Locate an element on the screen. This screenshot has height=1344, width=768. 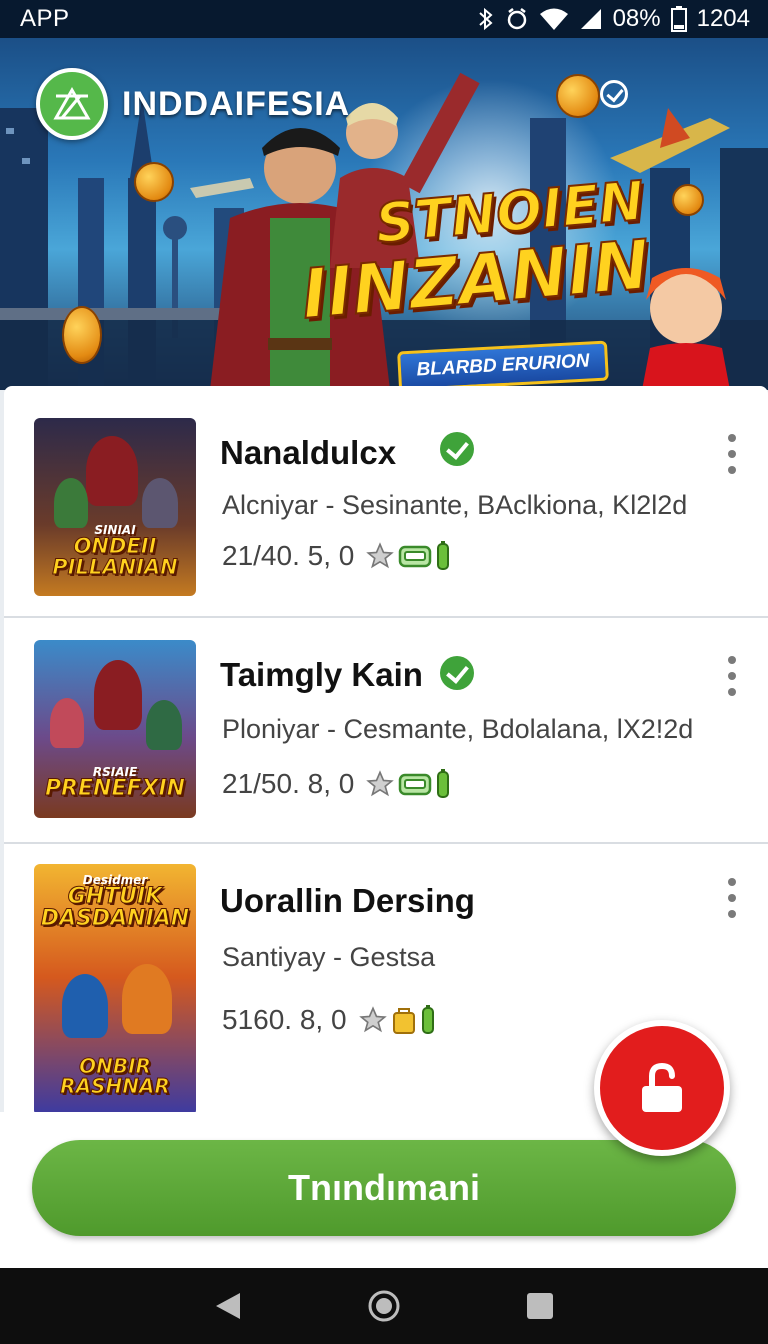
thumbnail-bottom-text: ONBIR RASHNAR is located at coordinates (115, 1076).